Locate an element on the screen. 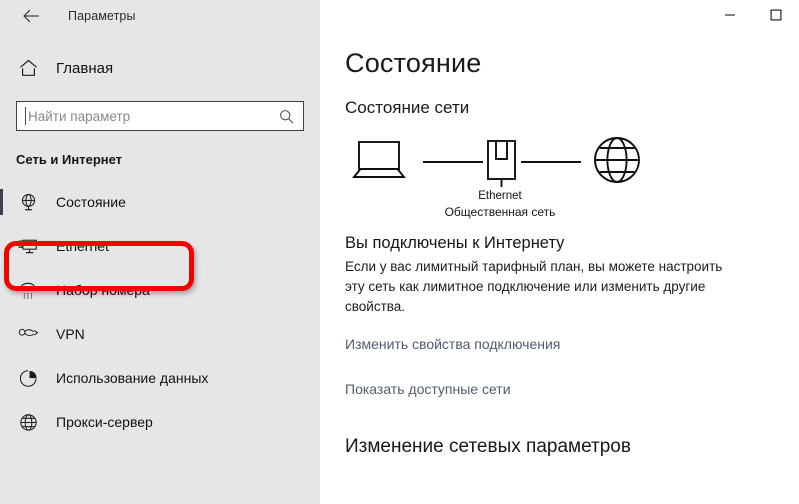  back-arrow-icon is located at coordinates (31, 16).